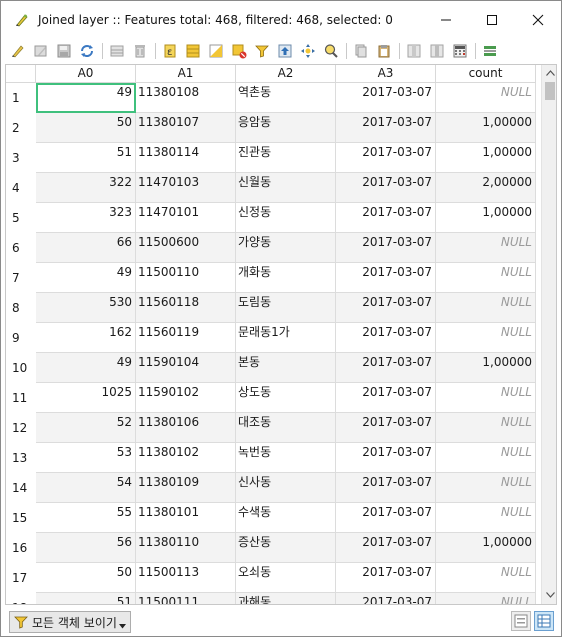 This screenshot has width=562, height=637. I want to click on table-view-button, so click(544, 621).